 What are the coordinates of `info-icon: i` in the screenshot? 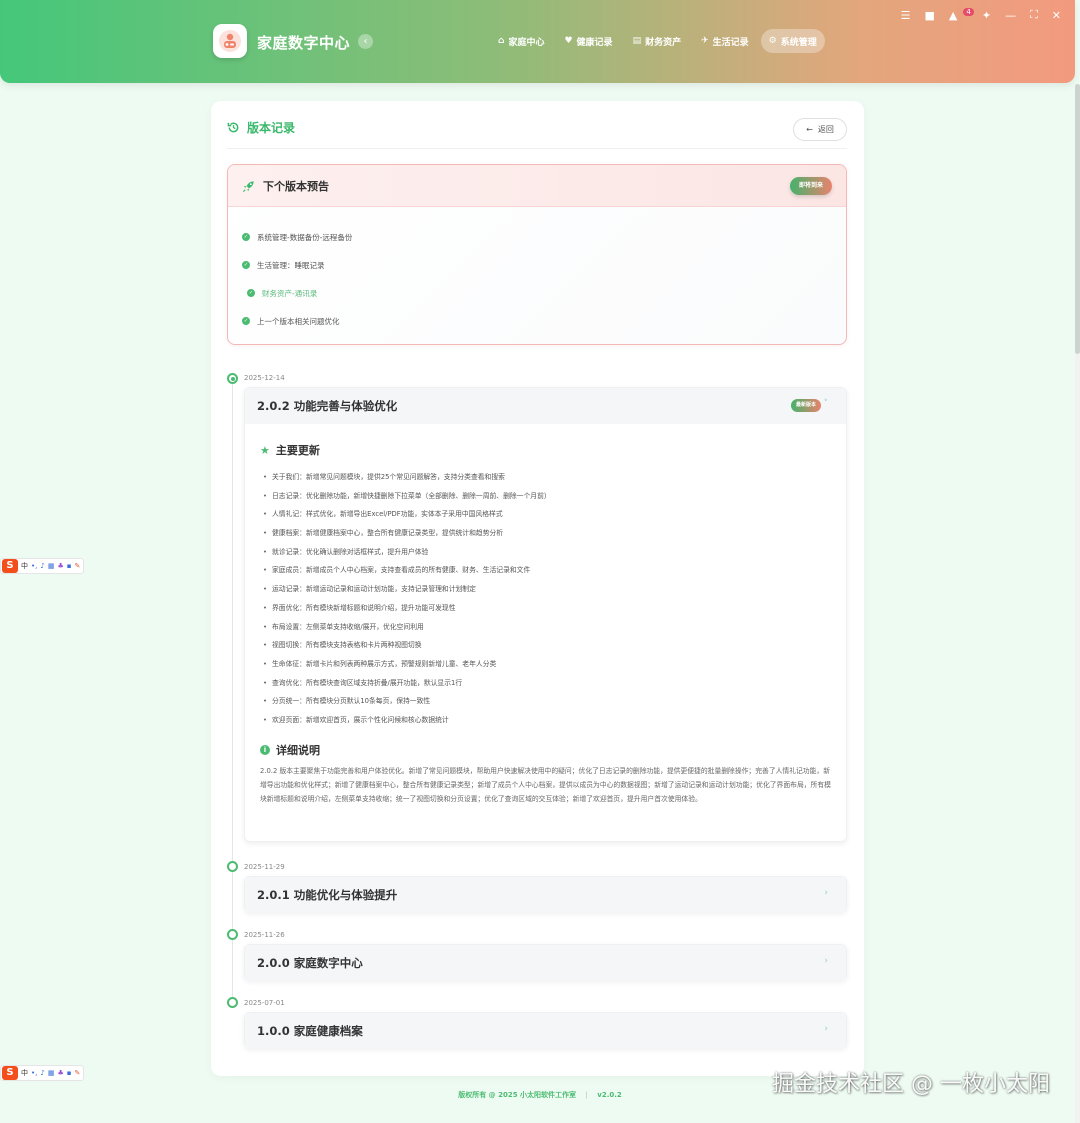 It's located at (265, 749).